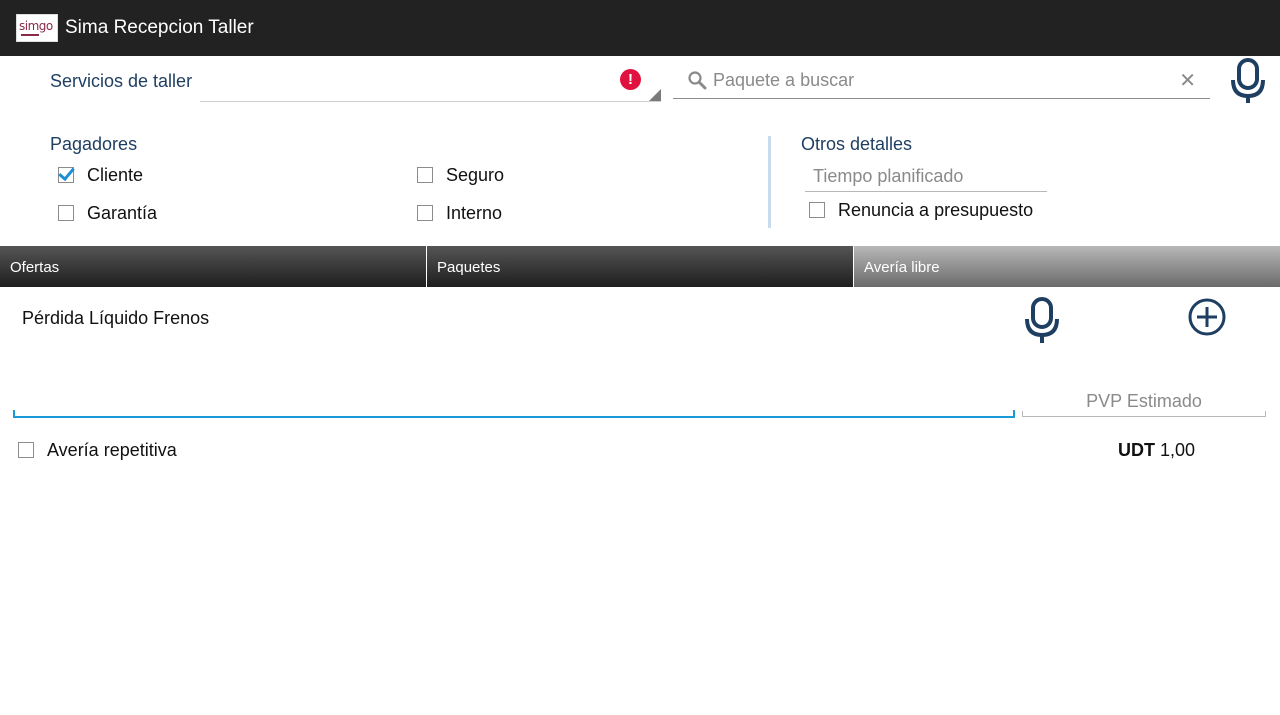 The width and height of the screenshot is (1280, 715). What do you see at coordinates (1067, 266) in the screenshot?
I see `tab-averia-libre: Avería libre` at bounding box center [1067, 266].